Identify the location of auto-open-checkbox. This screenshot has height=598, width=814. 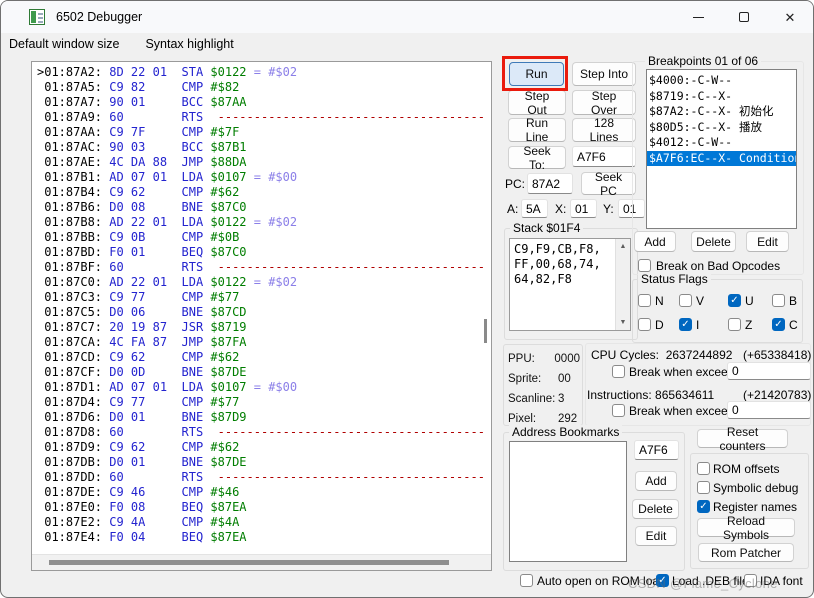
(526, 580).